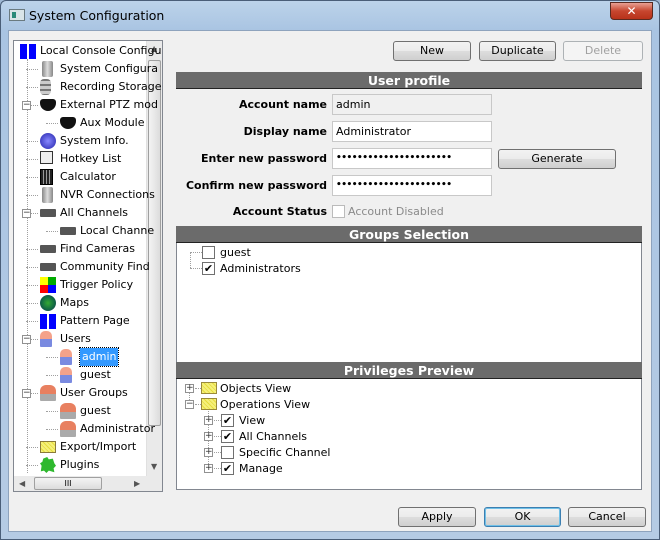 This screenshot has width=660, height=540. I want to click on display-name-field: Administrator, so click(412, 131).